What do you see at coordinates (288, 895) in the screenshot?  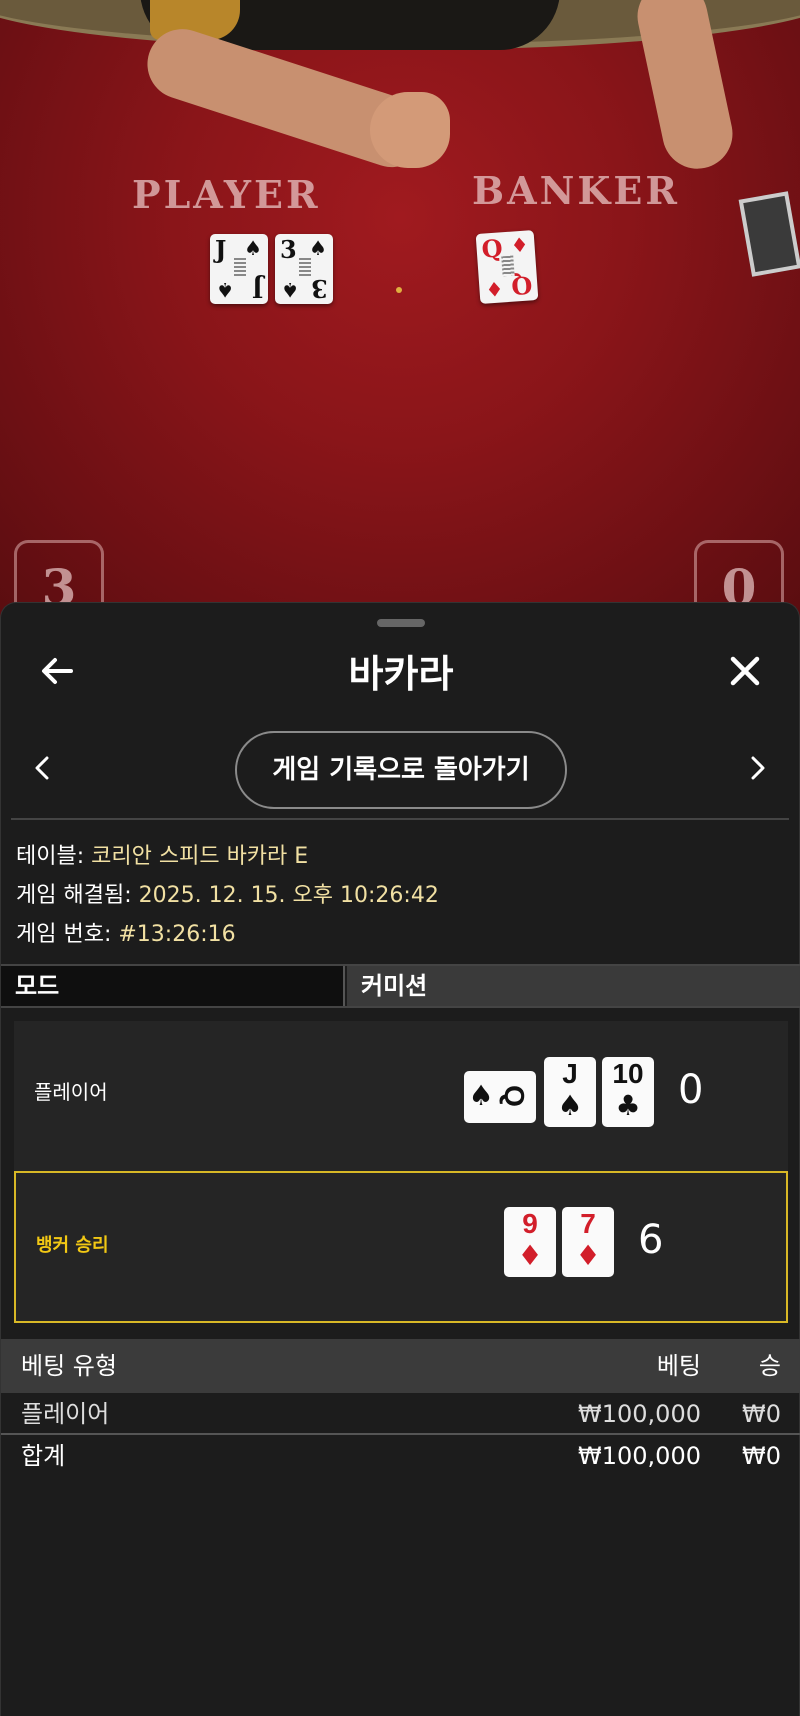 I see `resolved-info-value: 2025. 12. 15. 오후 10:26:42` at bounding box center [288, 895].